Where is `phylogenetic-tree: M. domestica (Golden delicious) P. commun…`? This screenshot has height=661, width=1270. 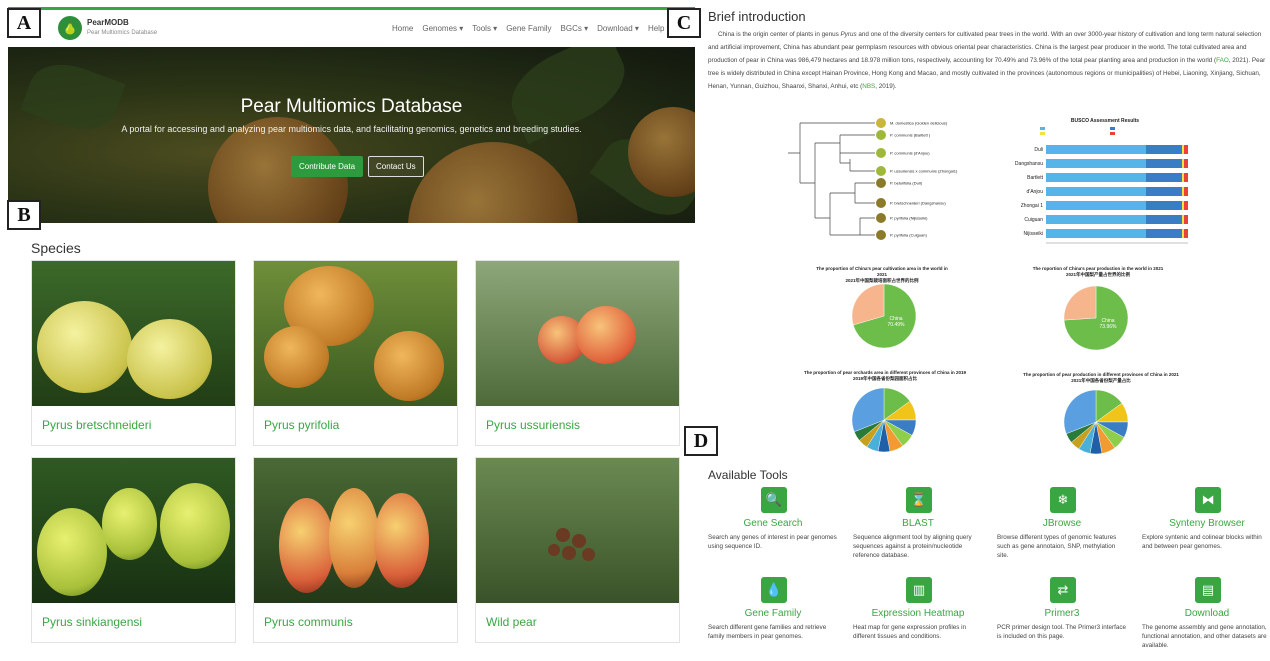 phylogenetic-tree: M. domestica (Golden delicious) P. commun… is located at coordinates (873, 179).